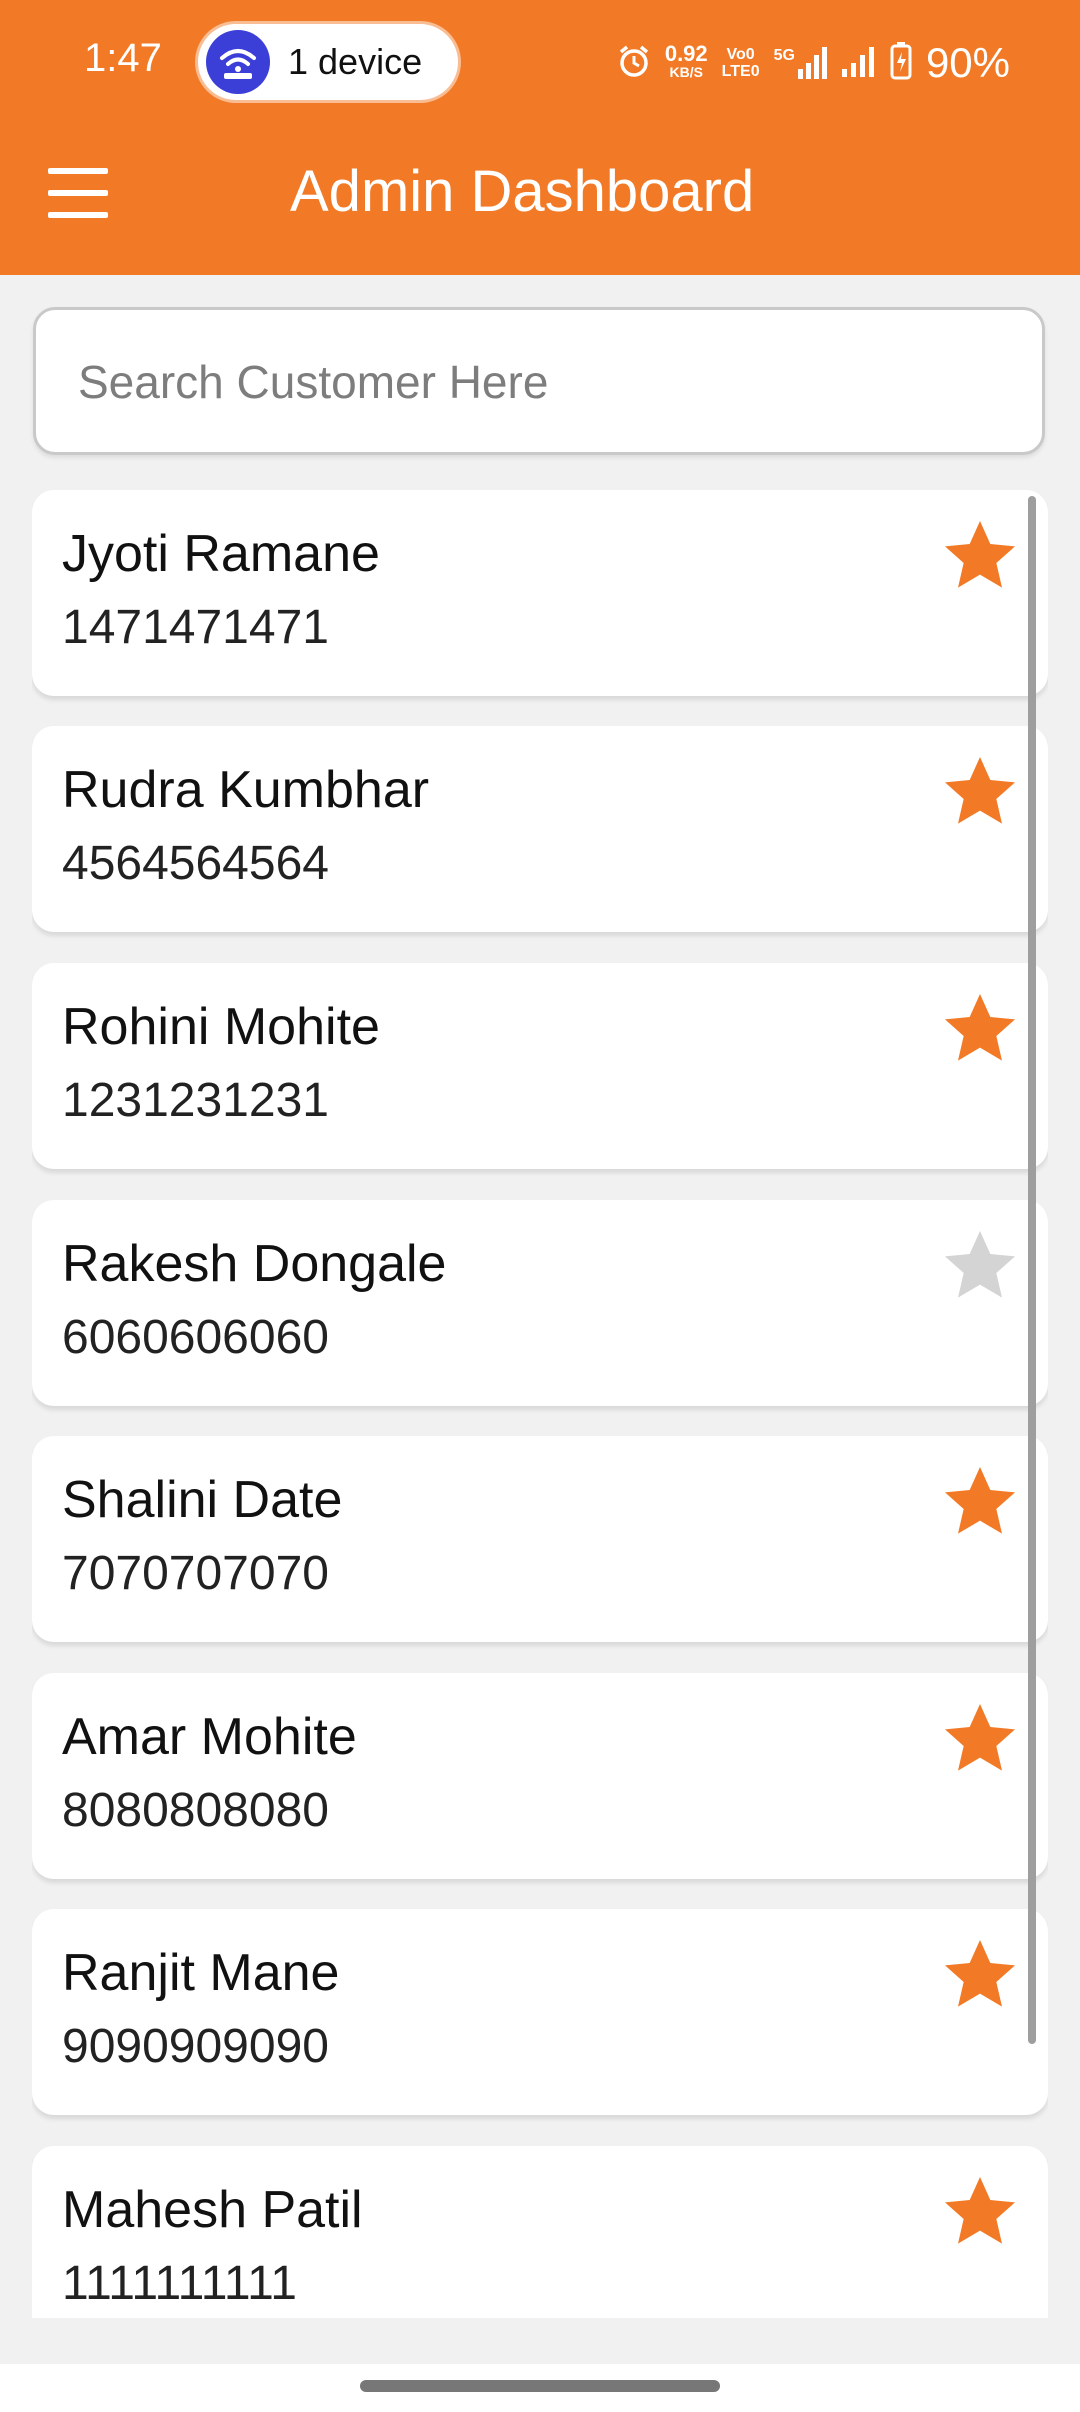  I want to click on search-box, so click(539, 381).